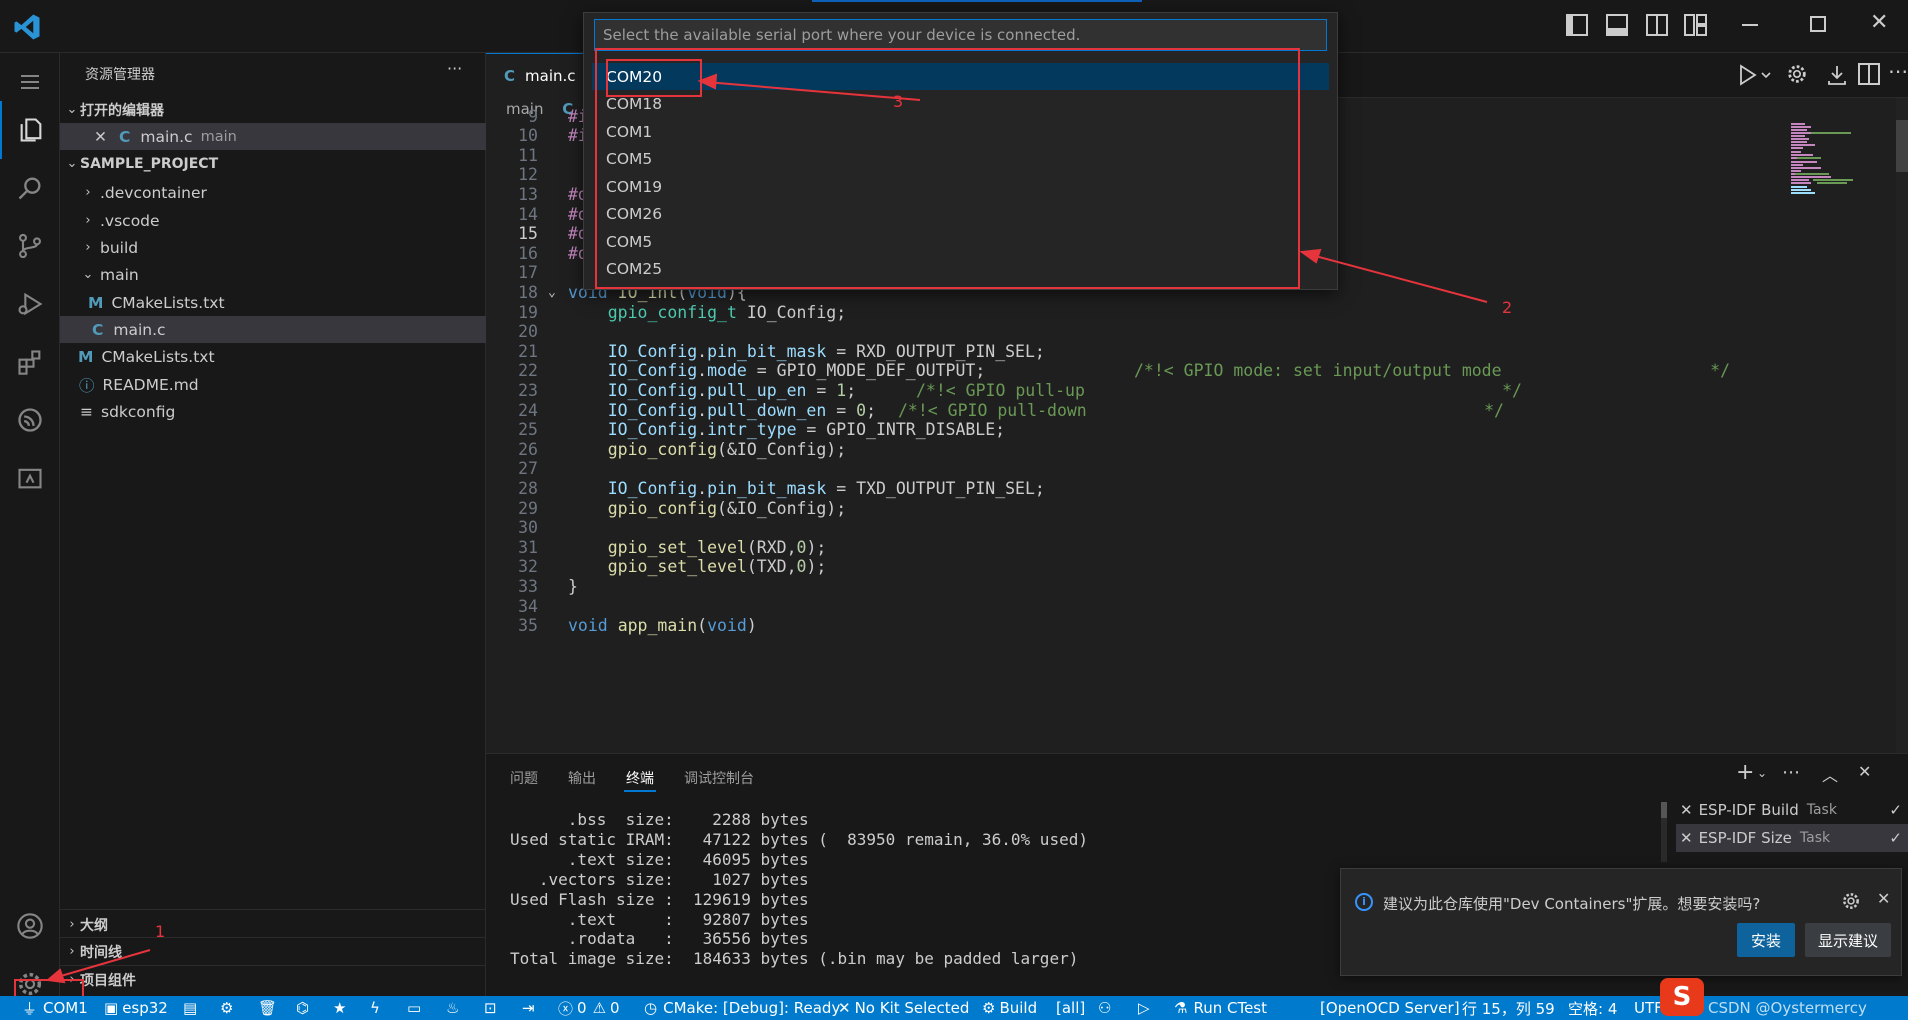  I want to click on flask-icon: ⚗, so click(1181, 1008).